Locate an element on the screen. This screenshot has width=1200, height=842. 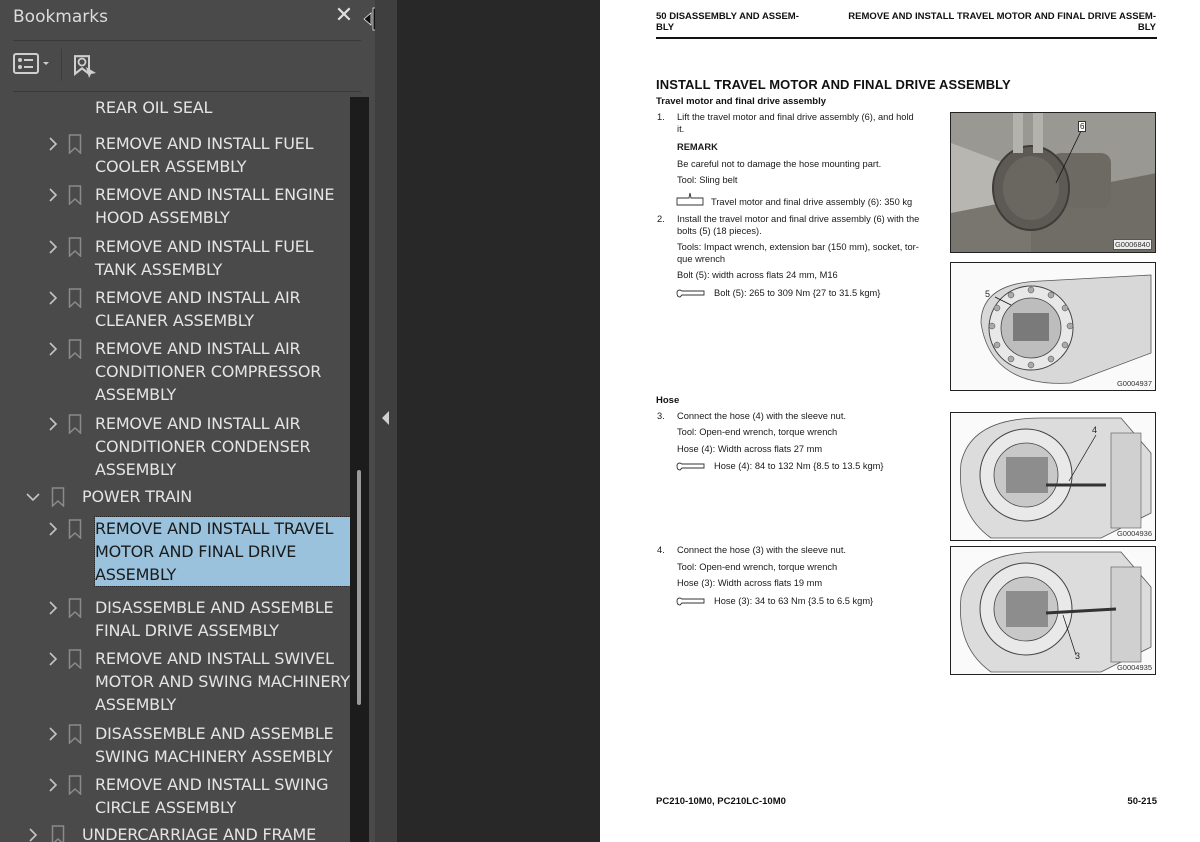
step-number: 1. is located at coordinates (661, 117).